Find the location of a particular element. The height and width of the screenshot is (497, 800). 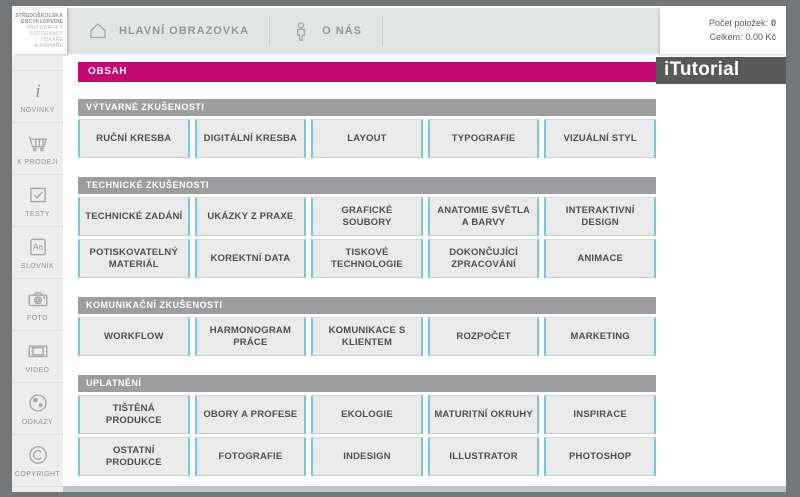

main-nav: HLAVNÍ OBRAZOVKA O NÁS is located at coordinates (364, 31).